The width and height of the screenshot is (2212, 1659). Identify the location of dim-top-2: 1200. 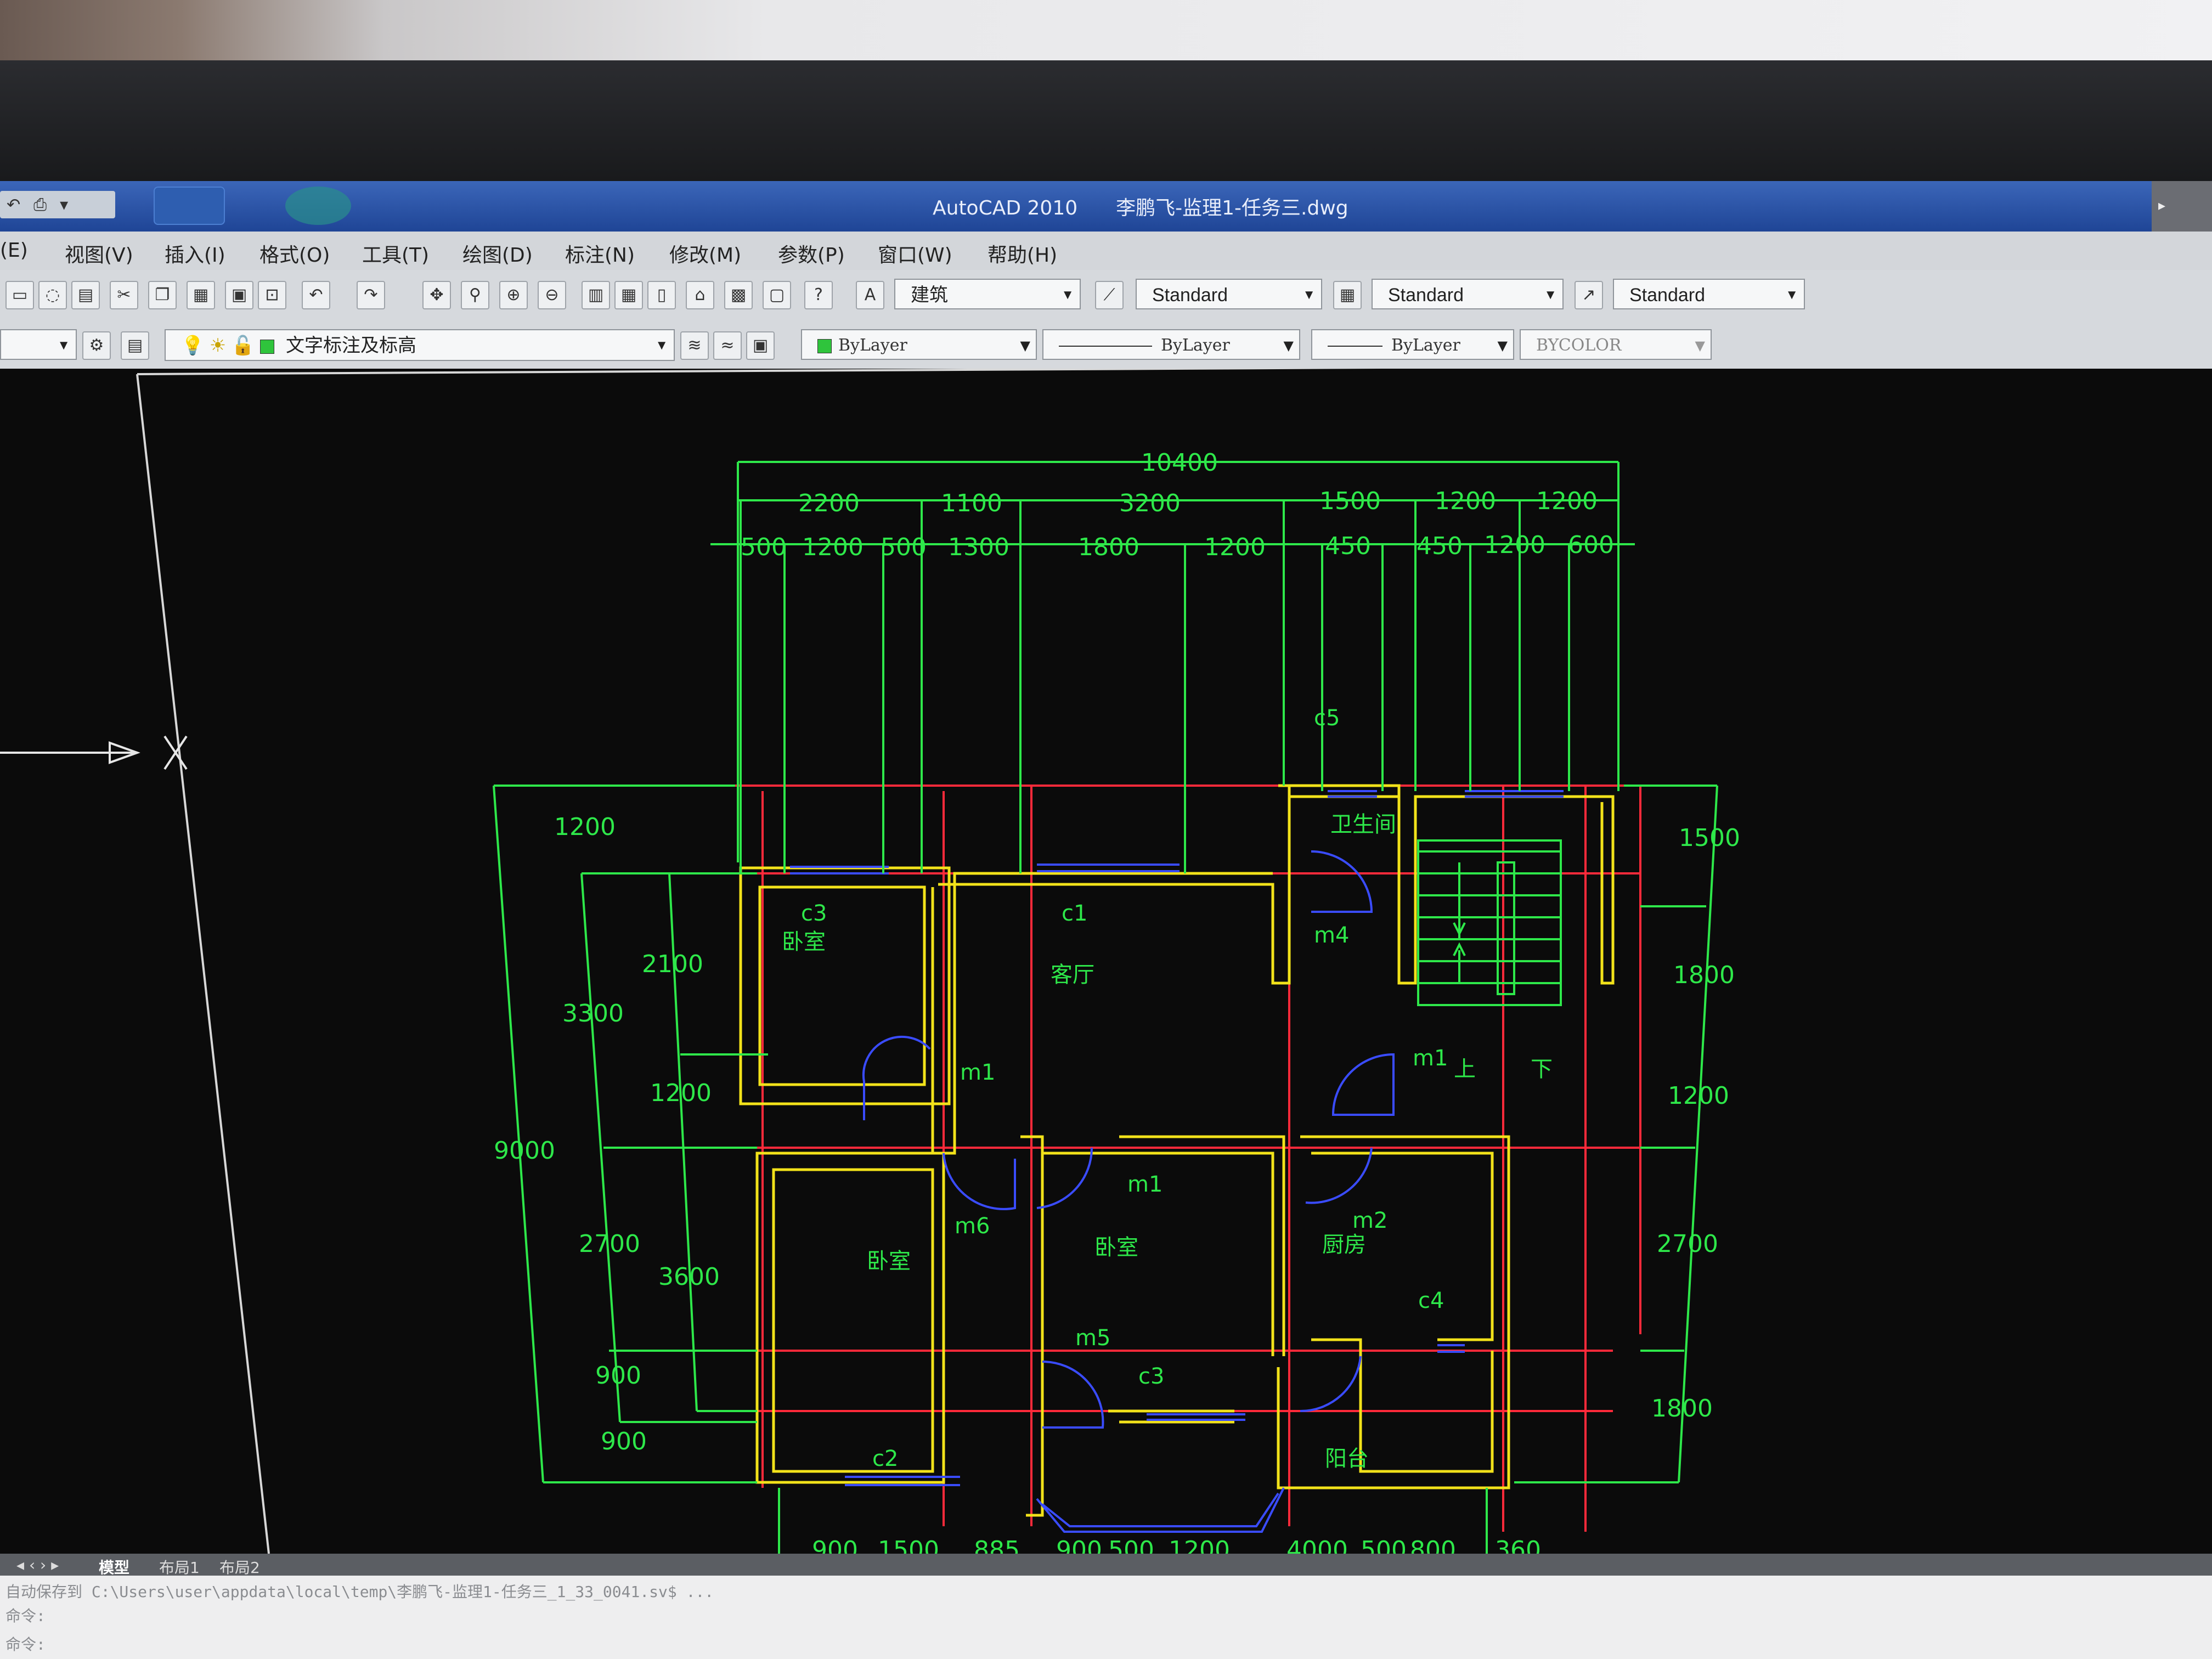
(1465, 501).